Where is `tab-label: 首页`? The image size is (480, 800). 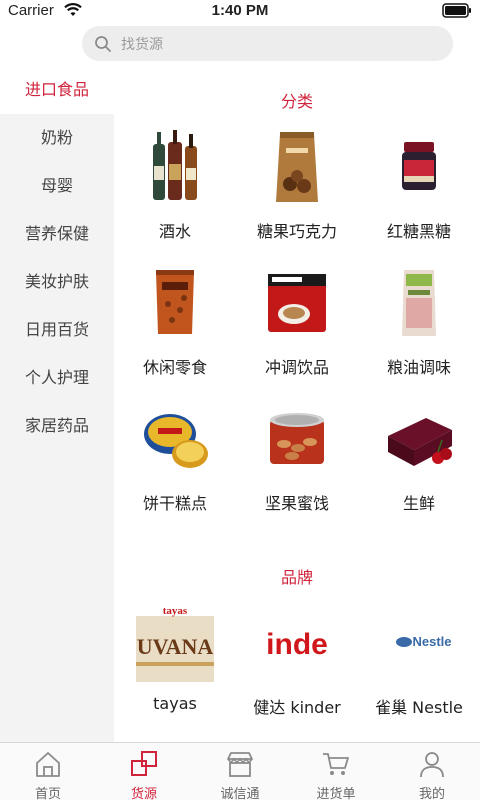 tab-label: 首页 is located at coordinates (47, 793).